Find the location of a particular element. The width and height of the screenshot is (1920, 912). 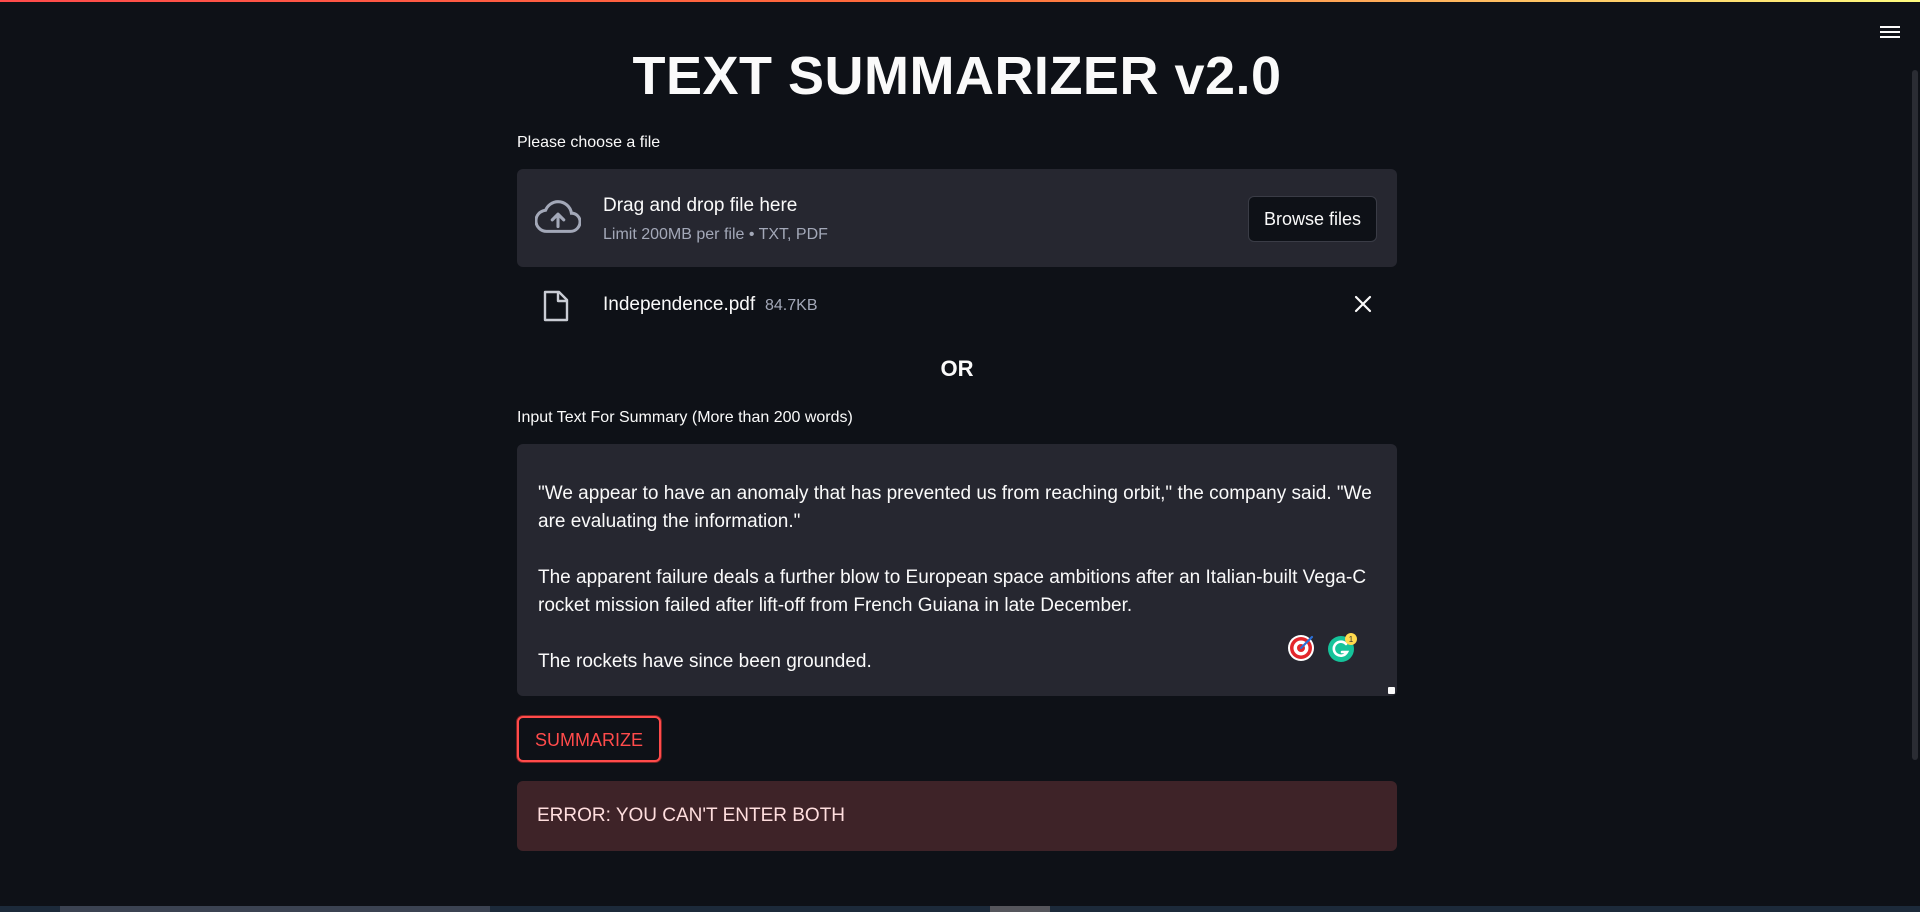

file-icon is located at coordinates (556, 306).